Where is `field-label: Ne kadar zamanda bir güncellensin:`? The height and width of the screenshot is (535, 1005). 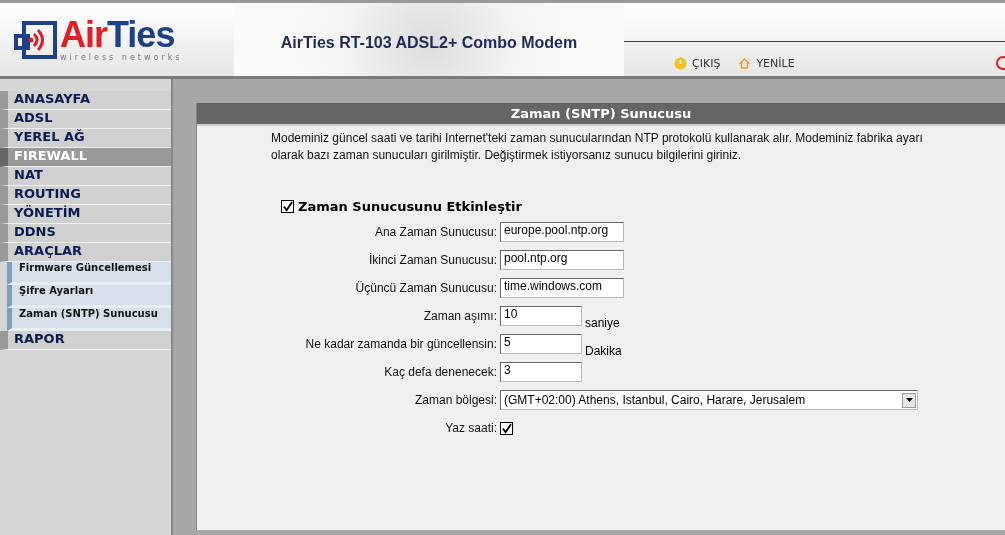 field-label: Ne kadar zamanda bir güncellensin: is located at coordinates (400, 344).